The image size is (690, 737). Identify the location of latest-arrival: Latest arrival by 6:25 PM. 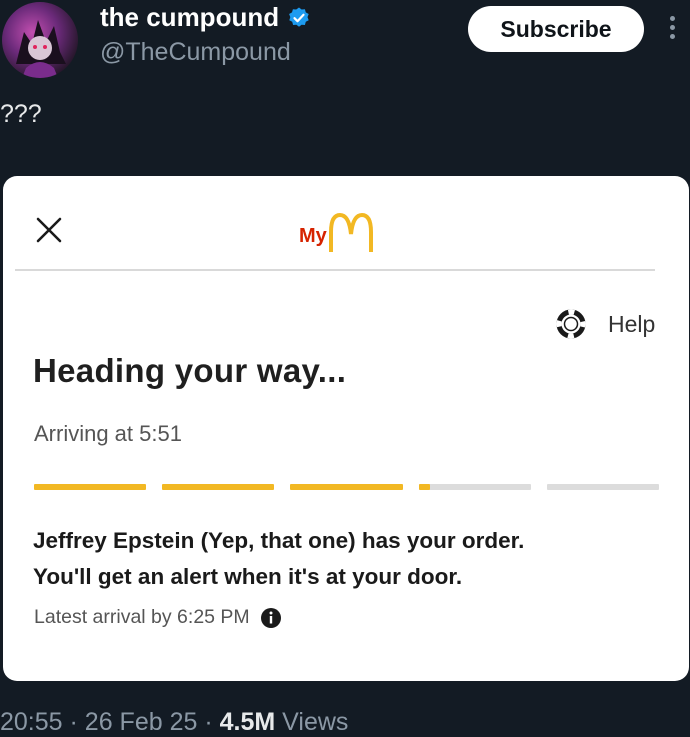
(158, 617).